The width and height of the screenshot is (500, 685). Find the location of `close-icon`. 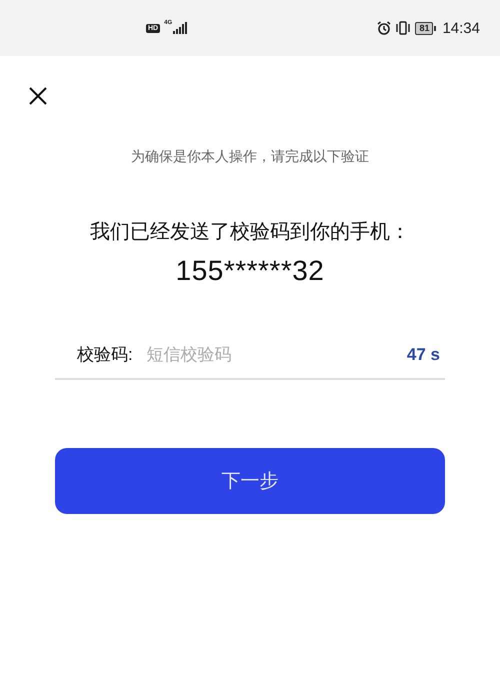

close-icon is located at coordinates (38, 96).